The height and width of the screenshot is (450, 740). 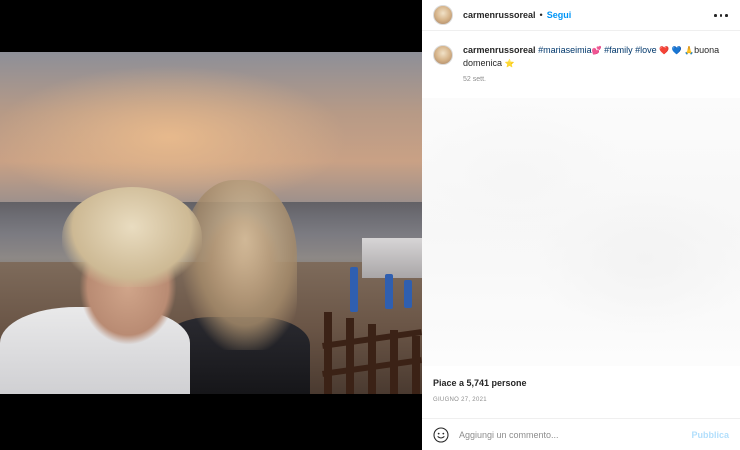 What do you see at coordinates (499, 50) in the screenshot?
I see `caption-username: carmenrussoreal` at bounding box center [499, 50].